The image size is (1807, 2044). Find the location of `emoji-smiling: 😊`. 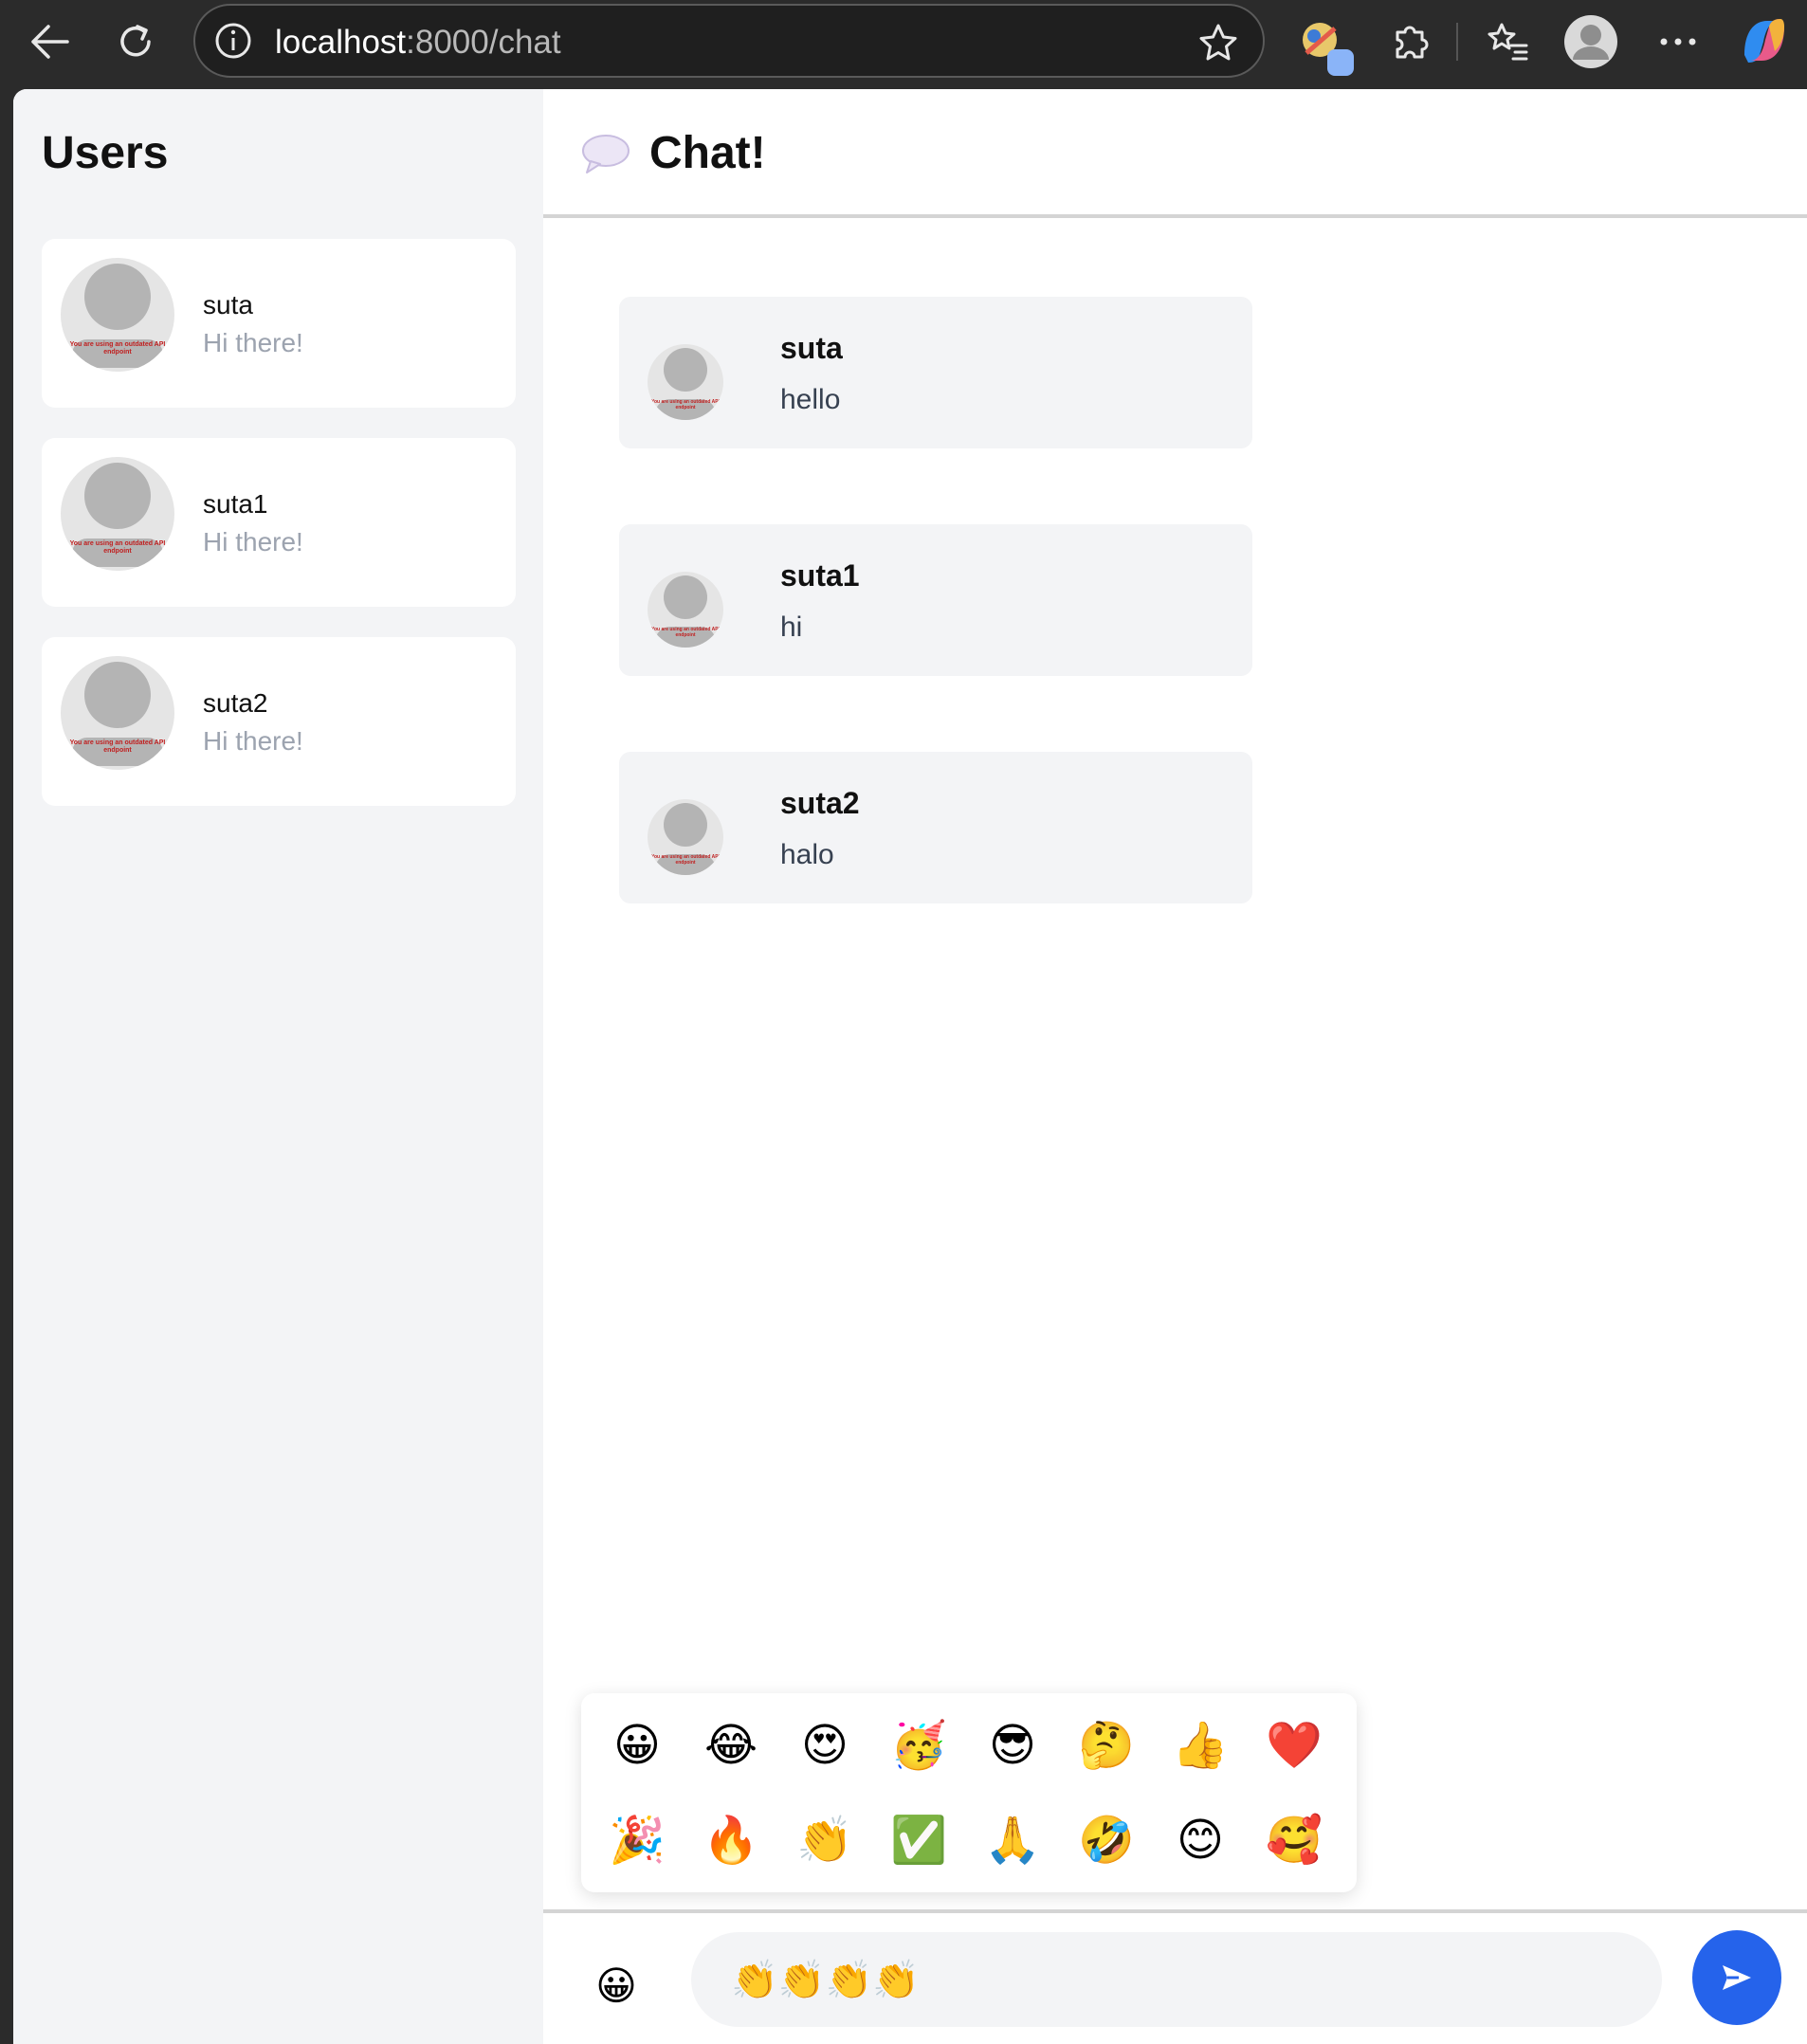

emoji-smiling: 😊 is located at coordinates (1200, 1840).